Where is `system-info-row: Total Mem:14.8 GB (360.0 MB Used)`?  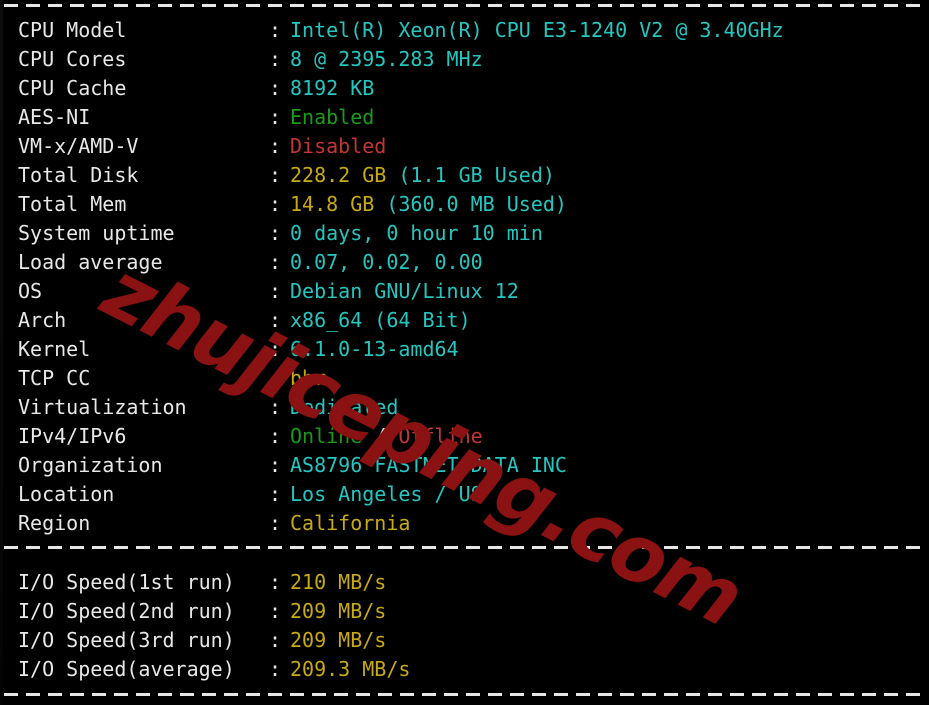
system-info-row: Total Mem:14.8 GB (360.0 MB Used) is located at coordinates (464, 204).